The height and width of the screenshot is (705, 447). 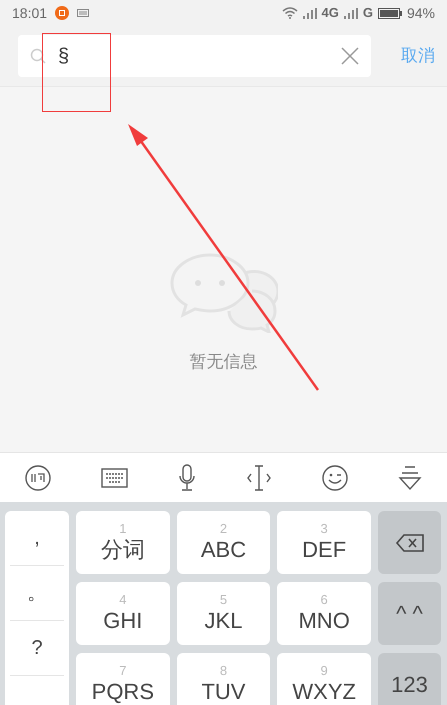 What do you see at coordinates (420, 13) in the screenshot?
I see `battery-percent: 94%` at bounding box center [420, 13].